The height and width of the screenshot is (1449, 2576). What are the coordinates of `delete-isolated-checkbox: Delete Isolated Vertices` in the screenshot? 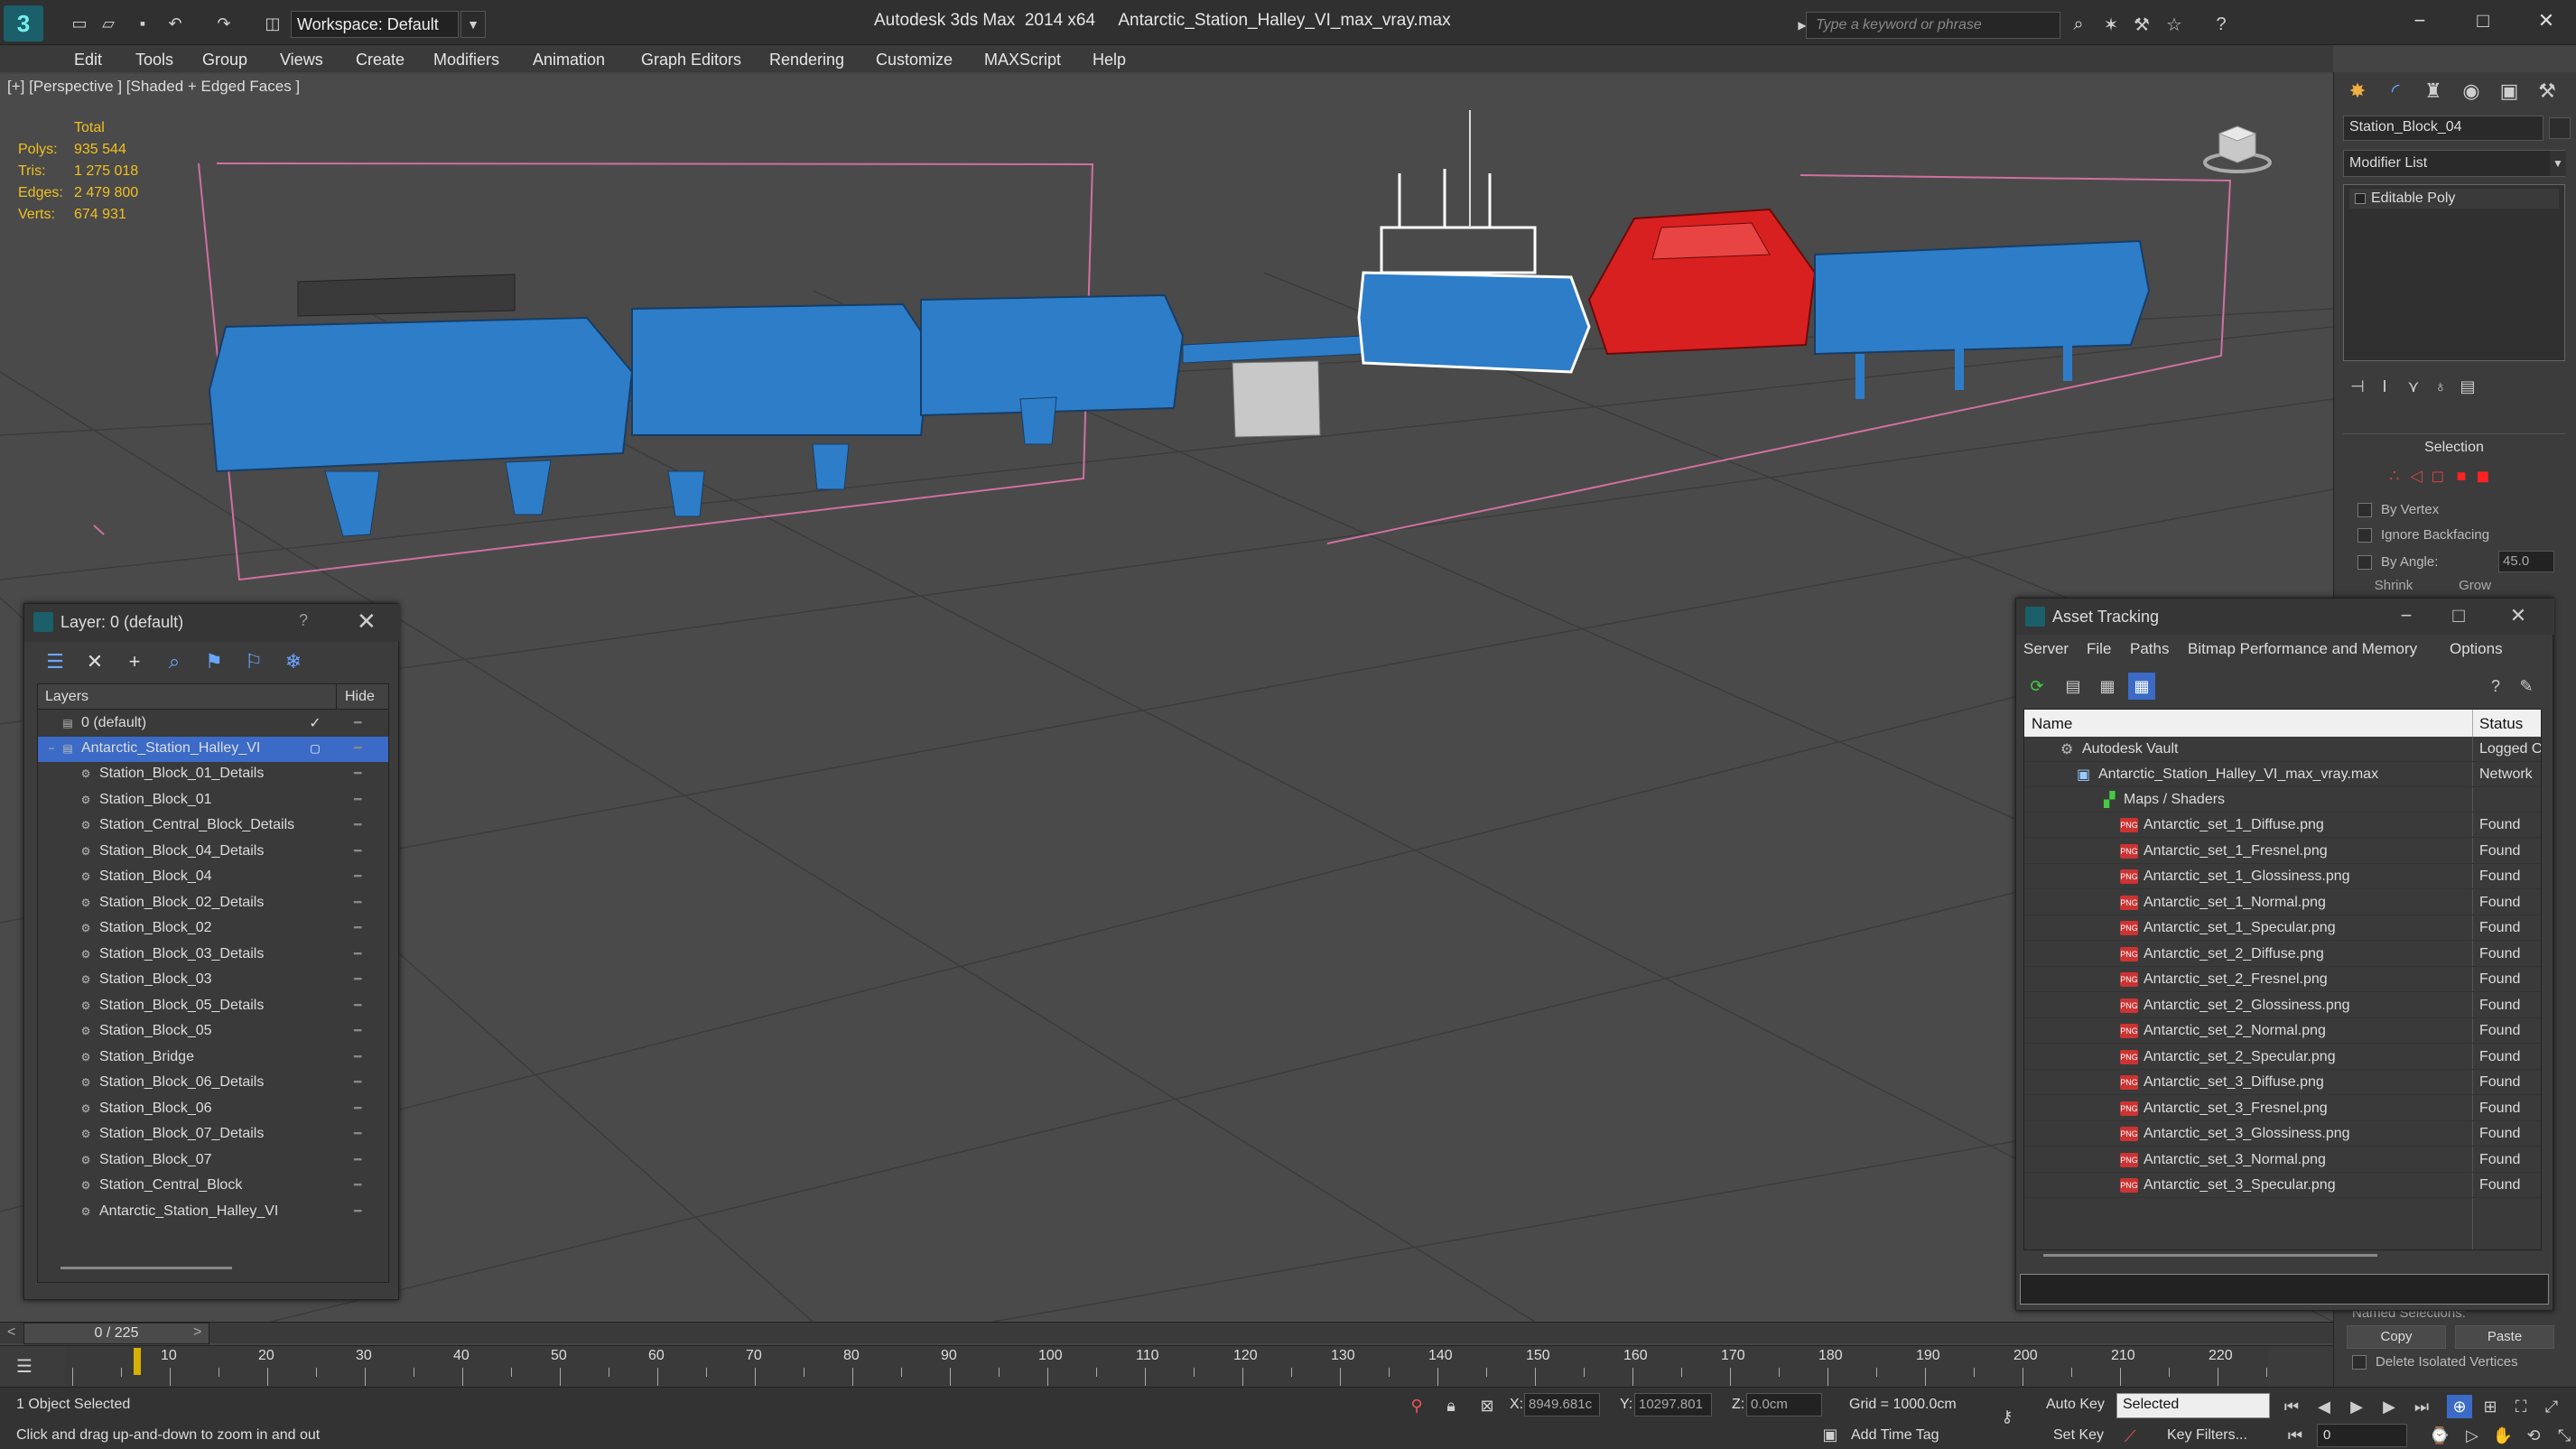 It's located at (2435, 1362).